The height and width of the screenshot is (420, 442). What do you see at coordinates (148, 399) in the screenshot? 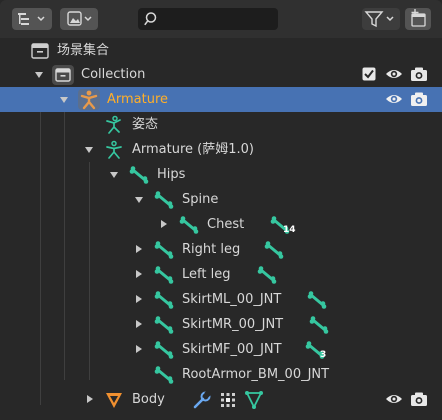
I see `tree-row-label: Body` at bounding box center [148, 399].